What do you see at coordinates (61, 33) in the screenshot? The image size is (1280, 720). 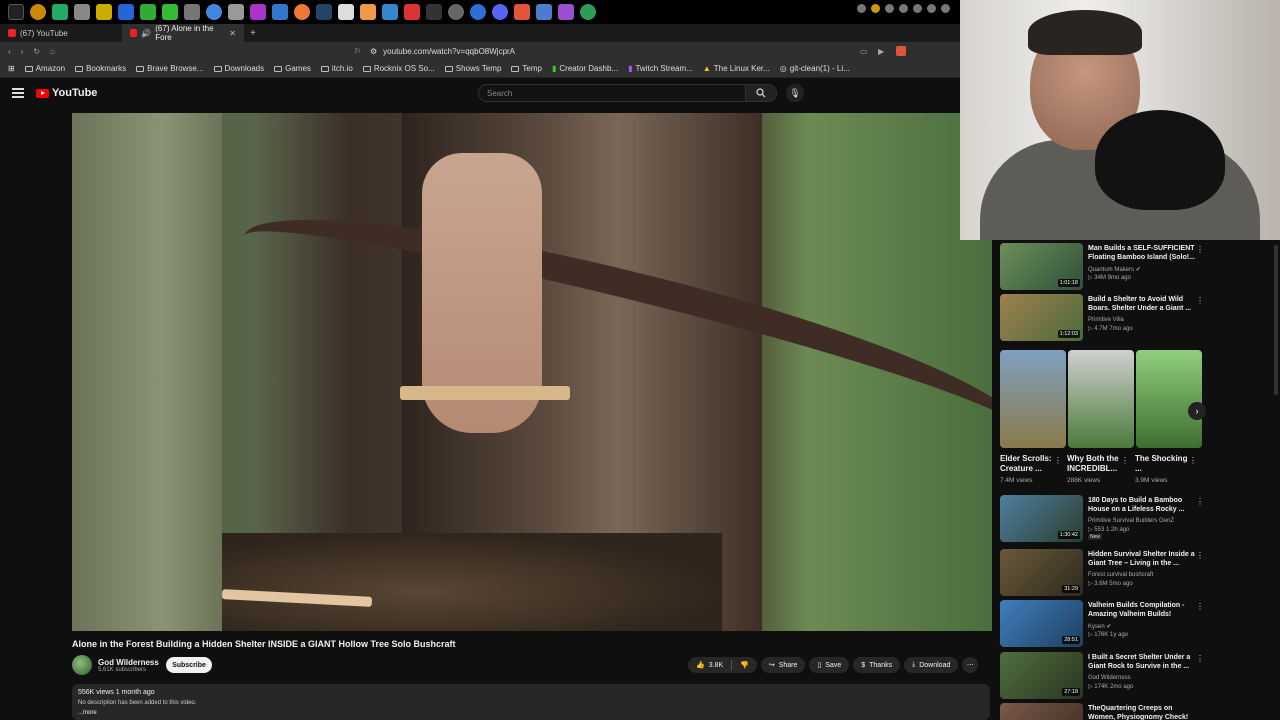 I see `browser-tab: (67) YouTube` at bounding box center [61, 33].